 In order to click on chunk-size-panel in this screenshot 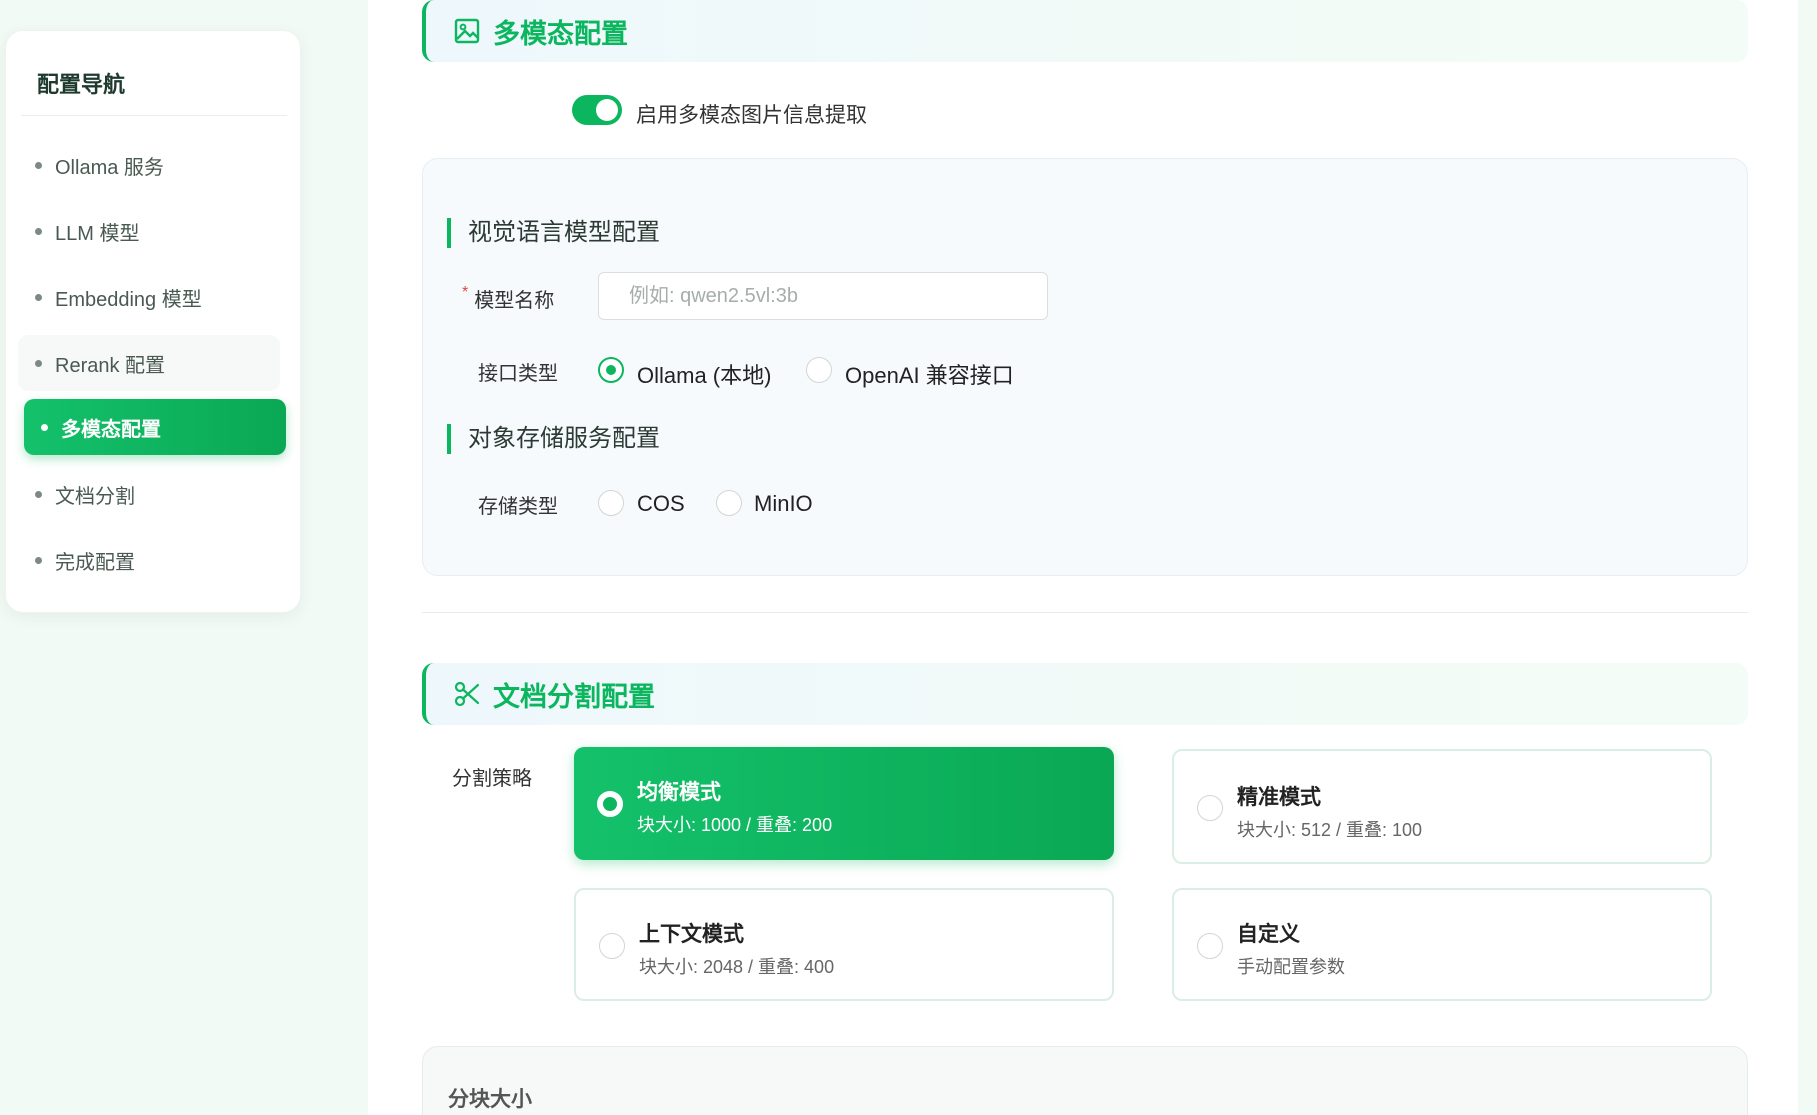, I will do `click(1085, 1080)`.